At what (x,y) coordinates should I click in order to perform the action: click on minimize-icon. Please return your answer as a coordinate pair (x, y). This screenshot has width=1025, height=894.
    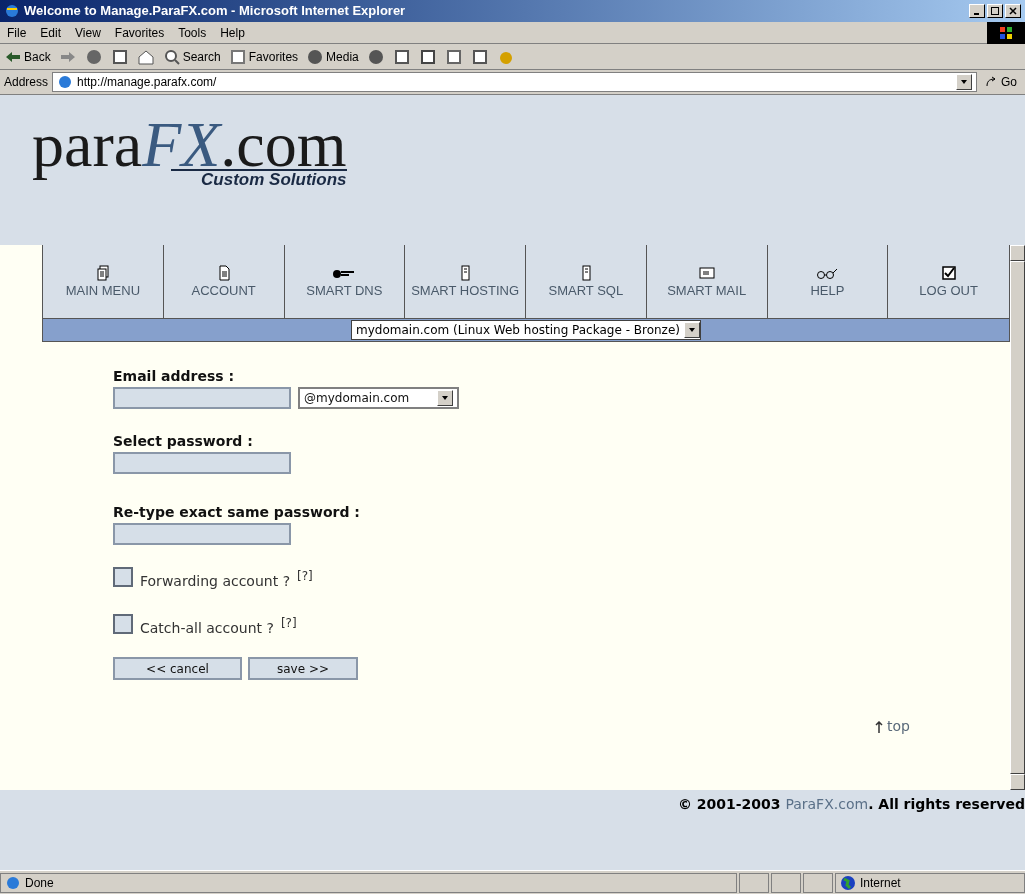
    Looking at the image, I should click on (977, 11).